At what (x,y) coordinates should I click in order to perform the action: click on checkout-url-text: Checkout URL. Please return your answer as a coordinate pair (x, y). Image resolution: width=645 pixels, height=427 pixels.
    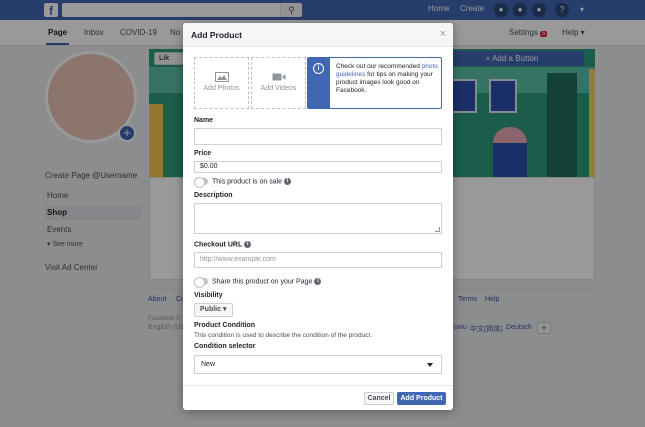
    Looking at the image, I should click on (218, 245).